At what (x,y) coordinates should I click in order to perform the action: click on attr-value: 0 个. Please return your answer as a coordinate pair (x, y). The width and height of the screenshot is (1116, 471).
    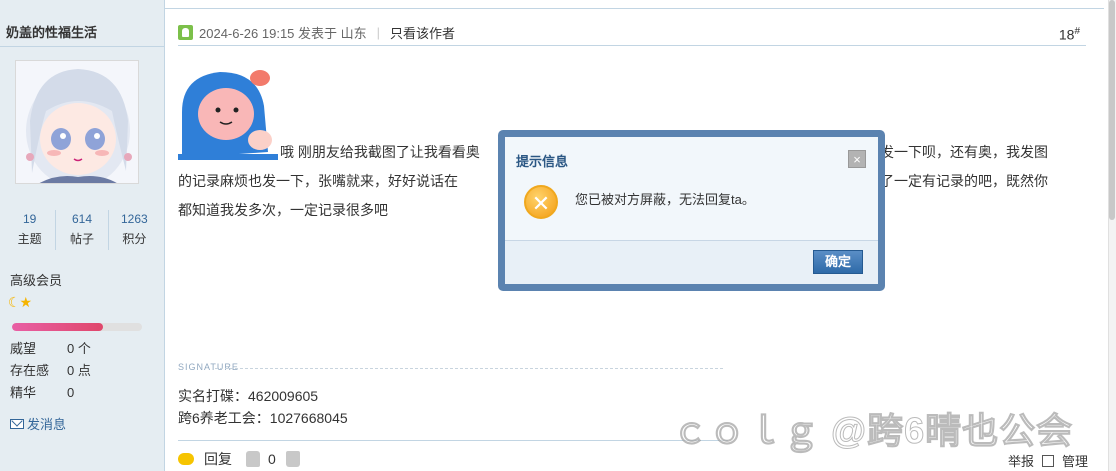
    Looking at the image, I should click on (79, 348).